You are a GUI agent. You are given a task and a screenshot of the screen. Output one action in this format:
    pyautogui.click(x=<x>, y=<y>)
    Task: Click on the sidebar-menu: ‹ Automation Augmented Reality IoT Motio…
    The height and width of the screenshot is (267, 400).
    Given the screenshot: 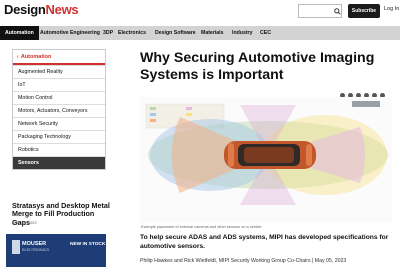 What is the action you would take?
    pyautogui.click(x=59, y=109)
    